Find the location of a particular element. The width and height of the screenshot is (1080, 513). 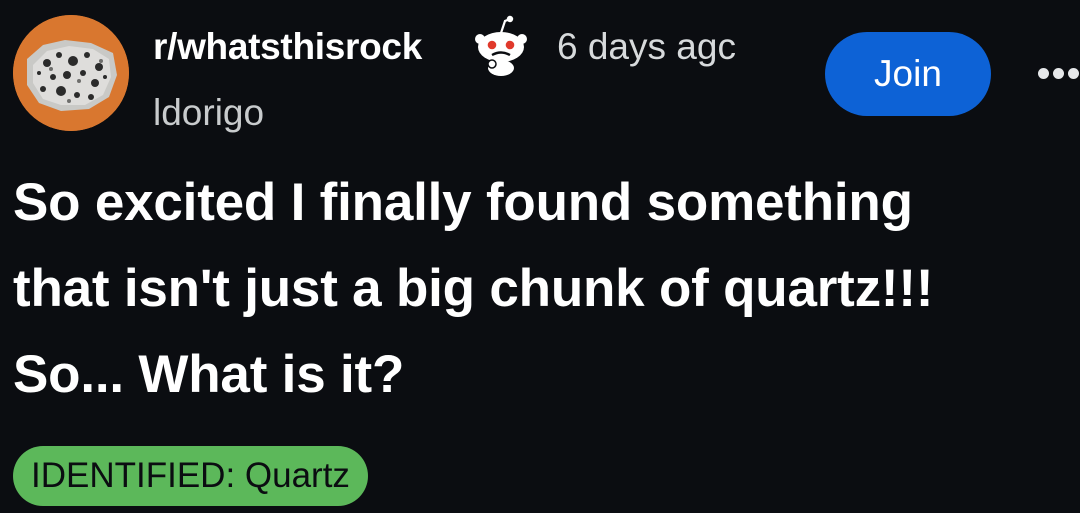

subreddit-name: r/whatsthisrock is located at coordinates (287, 47).